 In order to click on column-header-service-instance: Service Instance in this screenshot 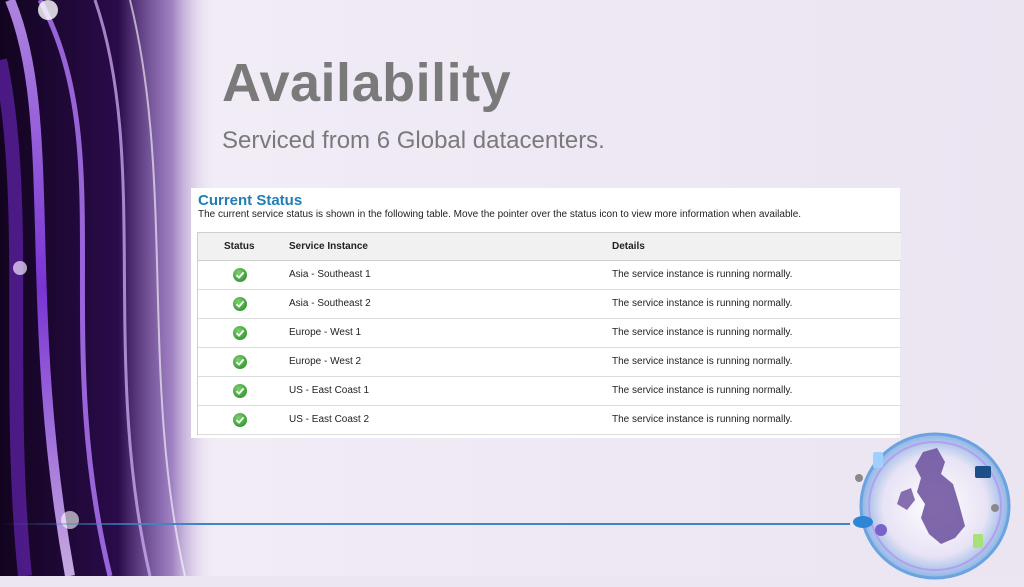, I will do `click(328, 246)`.